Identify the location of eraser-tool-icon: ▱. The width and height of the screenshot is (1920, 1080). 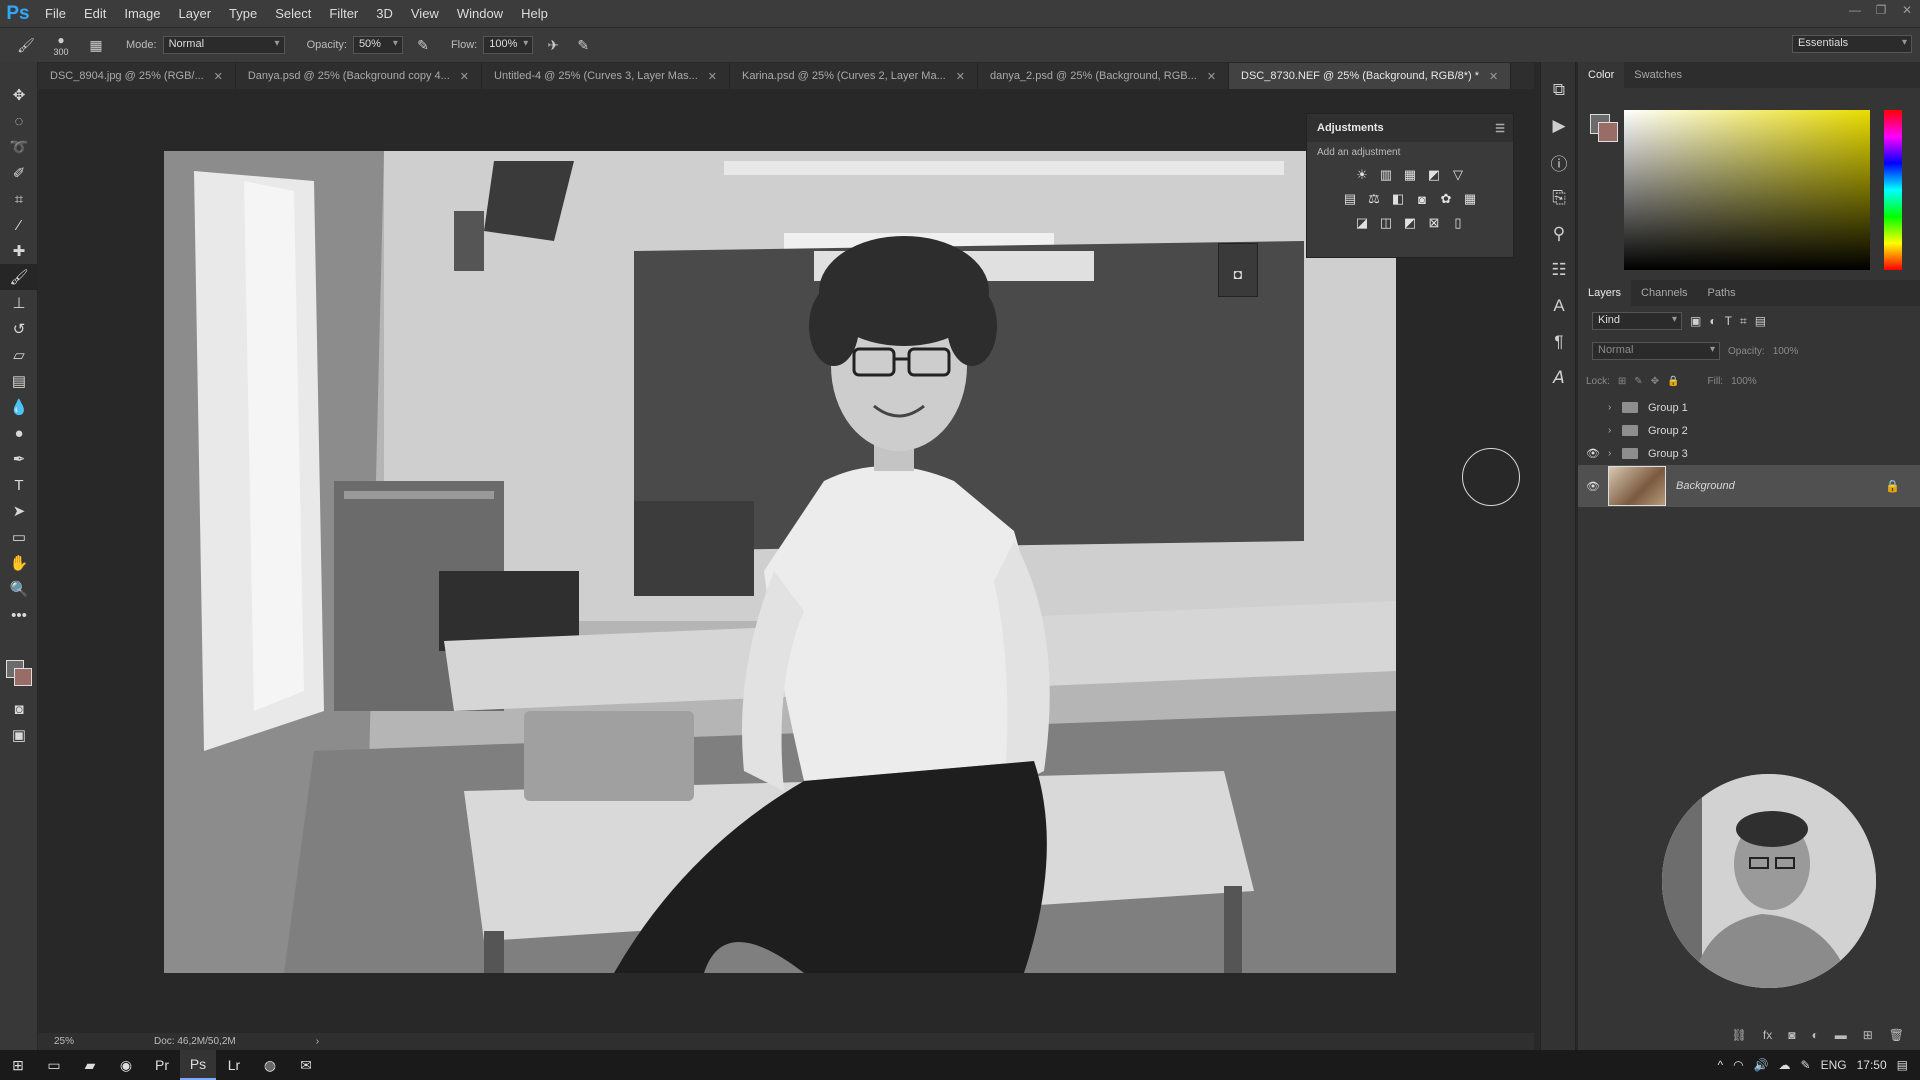
(19, 355).